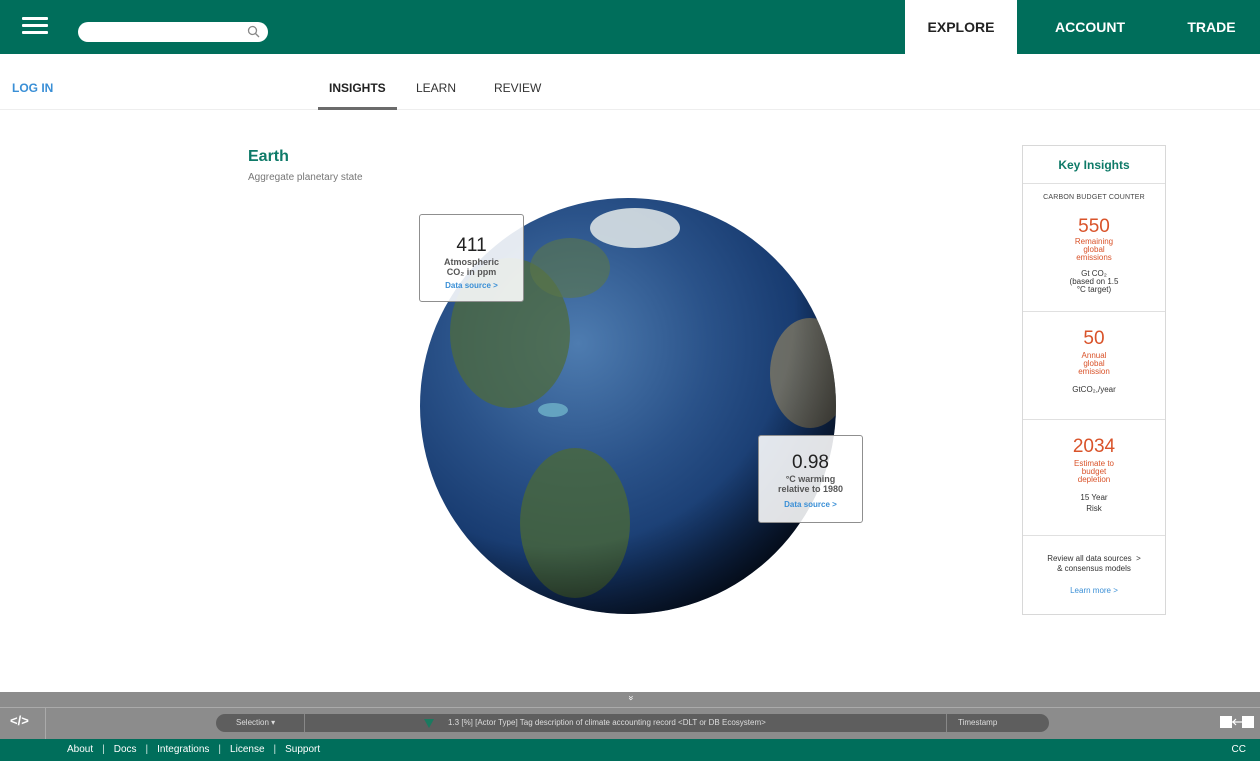 This screenshot has width=1260, height=761. What do you see at coordinates (255, 722) in the screenshot?
I see `selection-dropdown: Selection ▾` at bounding box center [255, 722].